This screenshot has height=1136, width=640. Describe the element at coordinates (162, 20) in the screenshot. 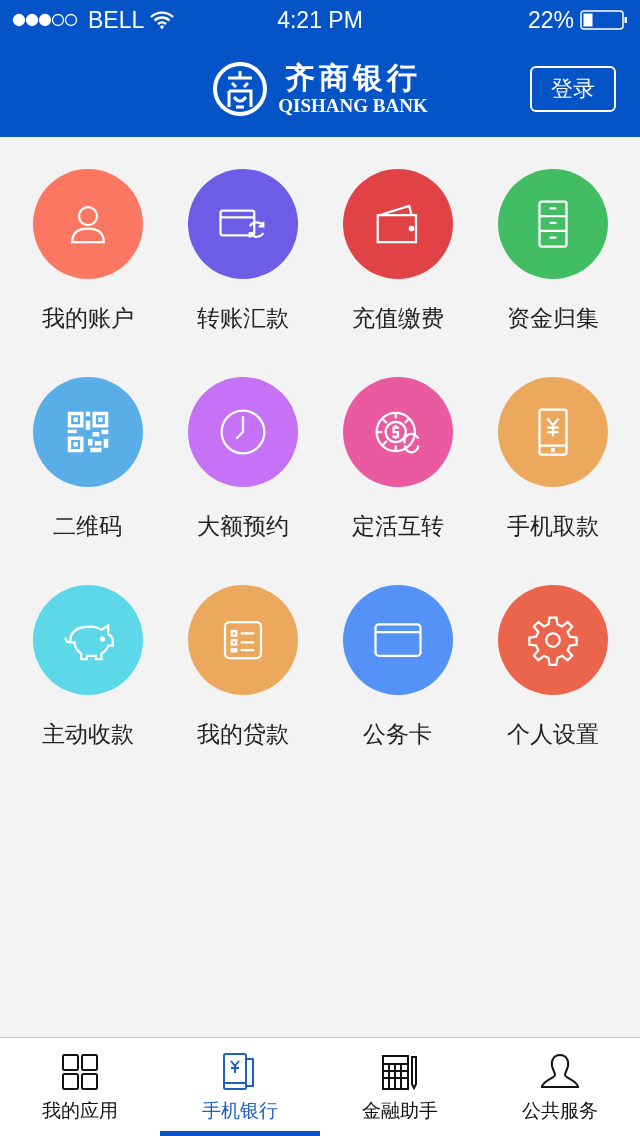

I see `wifi-icon` at that location.